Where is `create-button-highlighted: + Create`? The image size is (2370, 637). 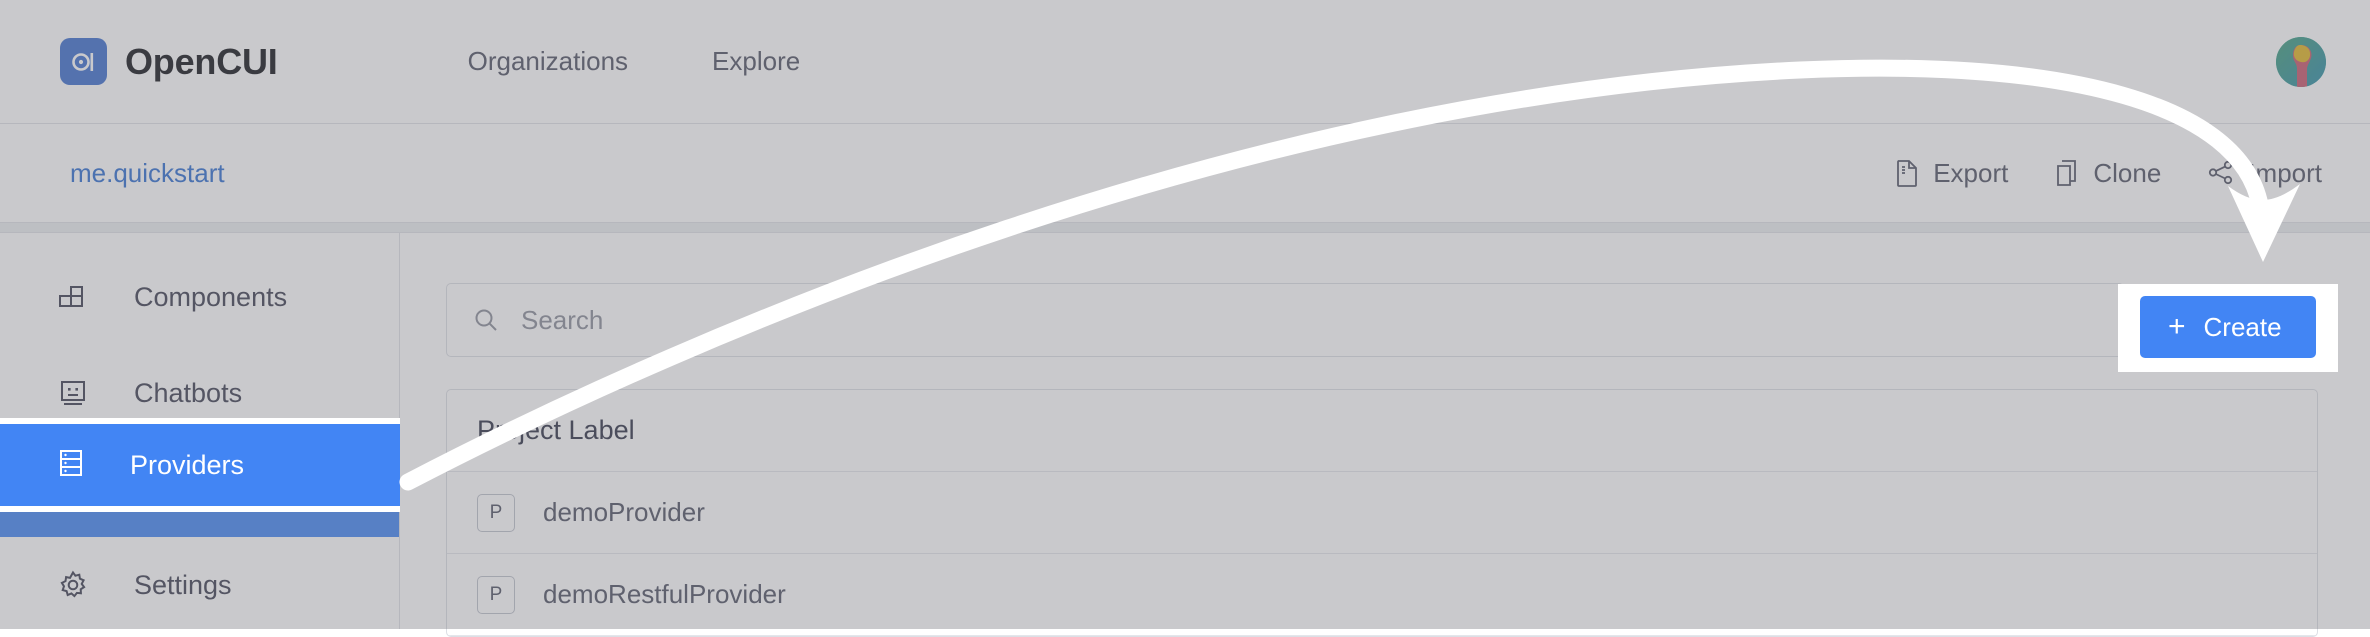 create-button-highlighted: + Create is located at coordinates (2228, 327).